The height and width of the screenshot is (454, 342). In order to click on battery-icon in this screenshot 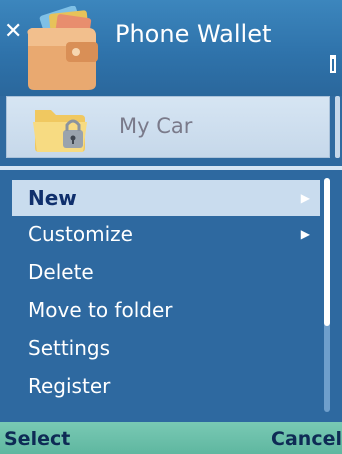, I will do `click(333, 64)`.